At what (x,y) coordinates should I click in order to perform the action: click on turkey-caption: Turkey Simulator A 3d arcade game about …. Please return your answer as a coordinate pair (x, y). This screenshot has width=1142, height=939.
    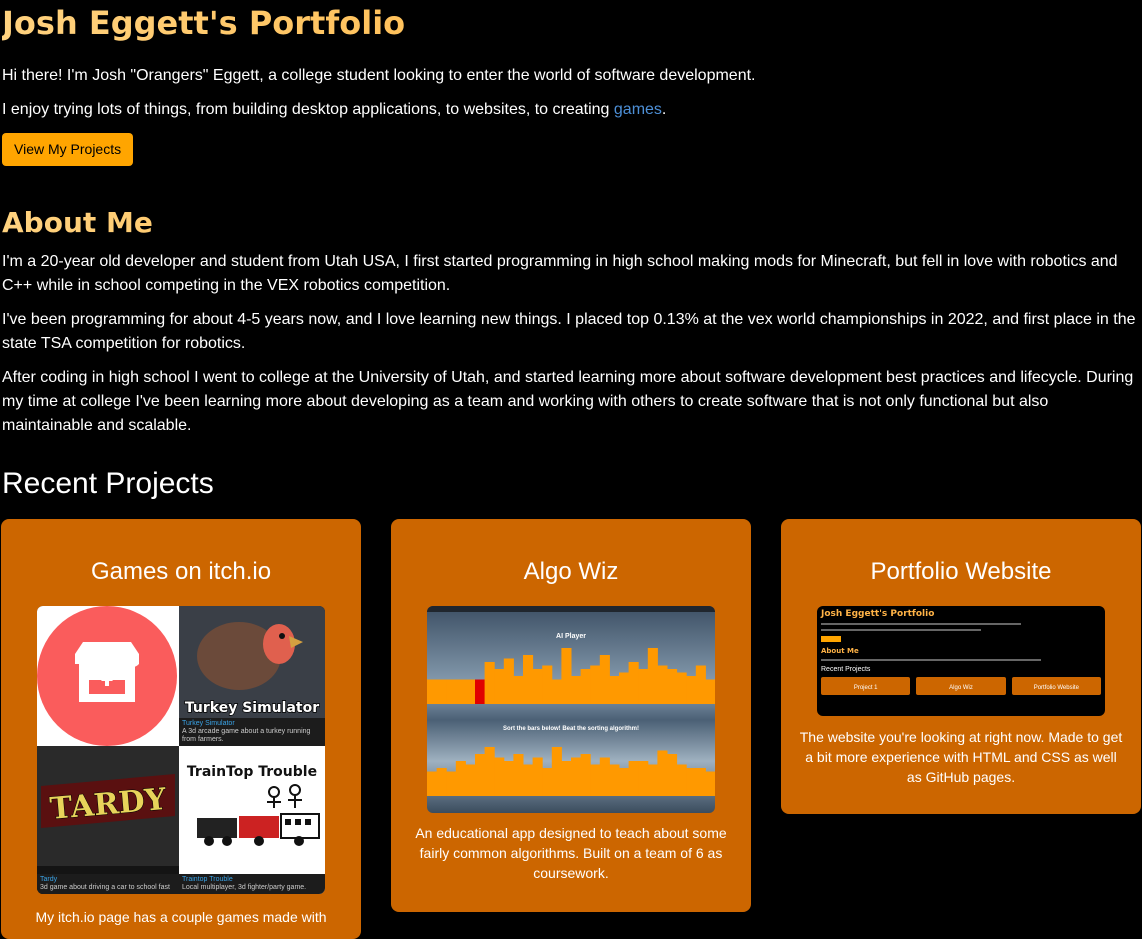
    Looking at the image, I should click on (252, 732).